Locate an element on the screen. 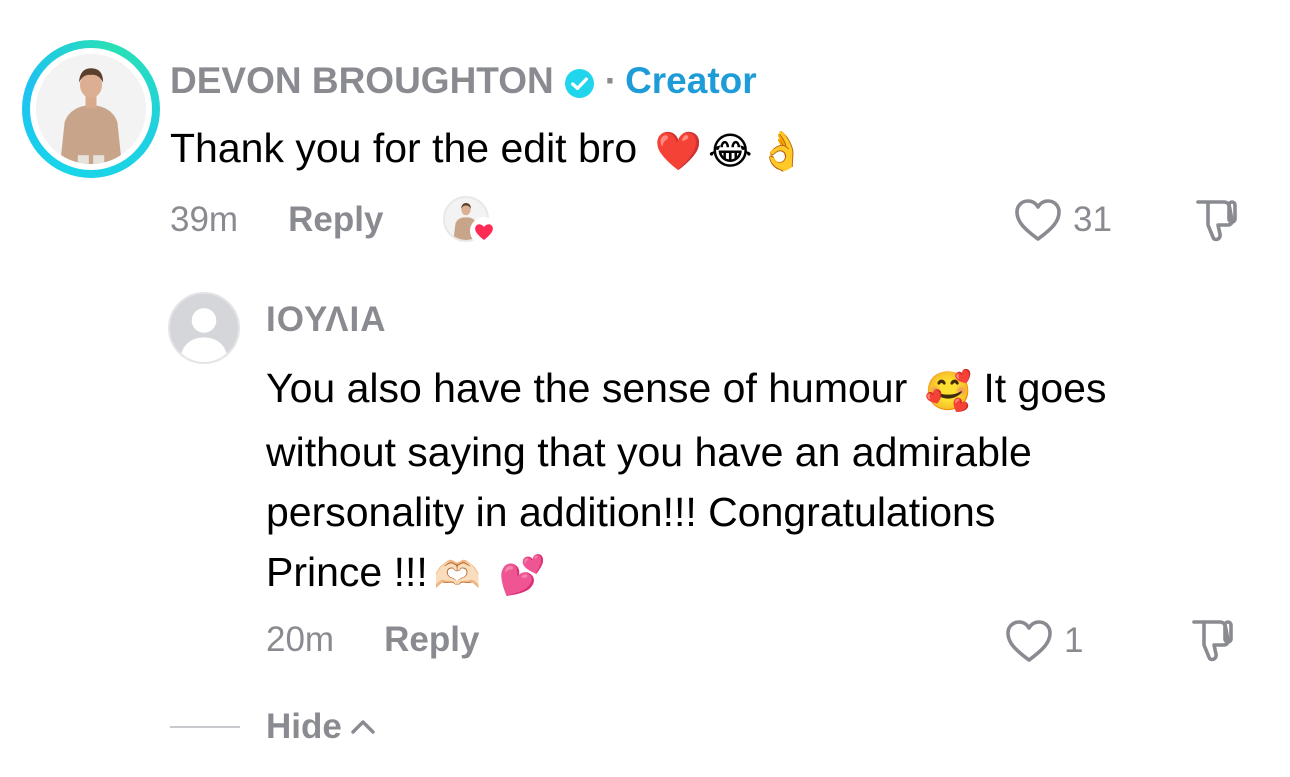 The width and height of the screenshot is (1290, 777). reply-line-1-tail: It goes is located at coordinates (1045, 388).